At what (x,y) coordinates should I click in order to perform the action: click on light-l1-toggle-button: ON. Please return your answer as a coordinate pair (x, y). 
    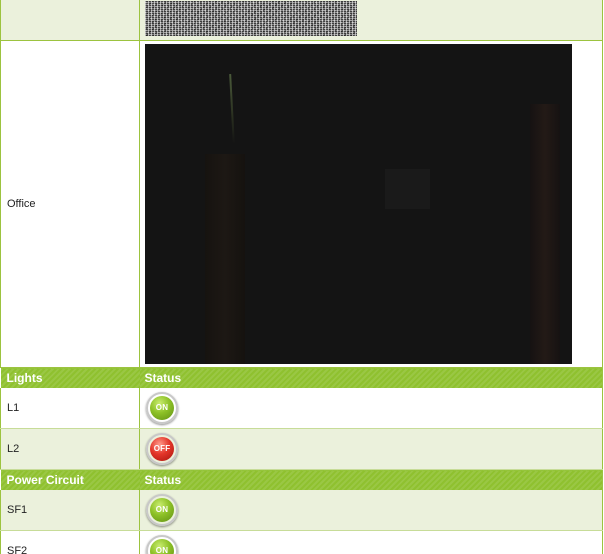
    Looking at the image, I should click on (162, 408).